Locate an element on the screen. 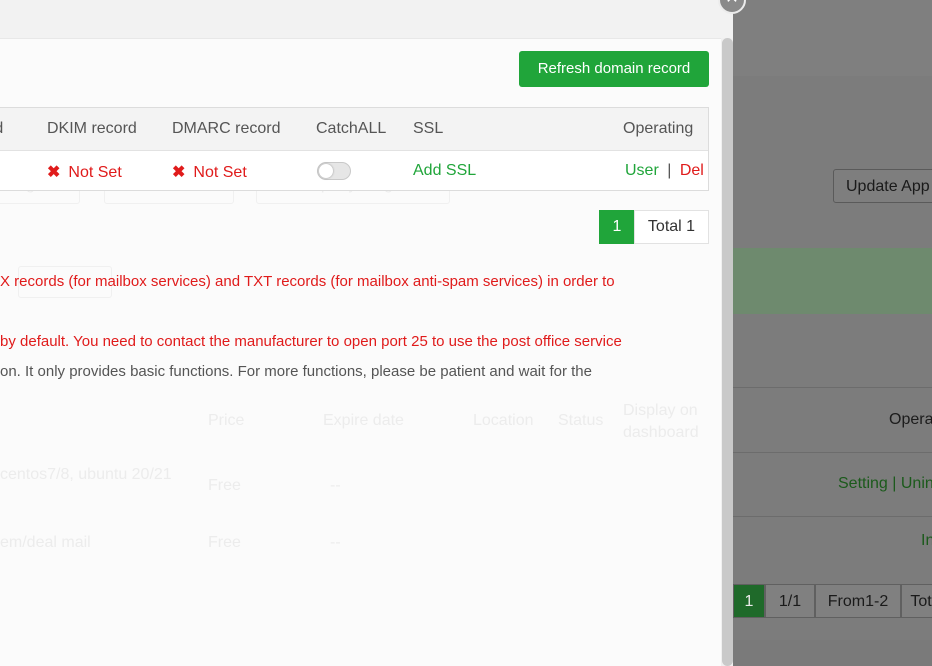 The image size is (932, 666). ghost-column: Display on dashboard is located at coordinates (661, 421).